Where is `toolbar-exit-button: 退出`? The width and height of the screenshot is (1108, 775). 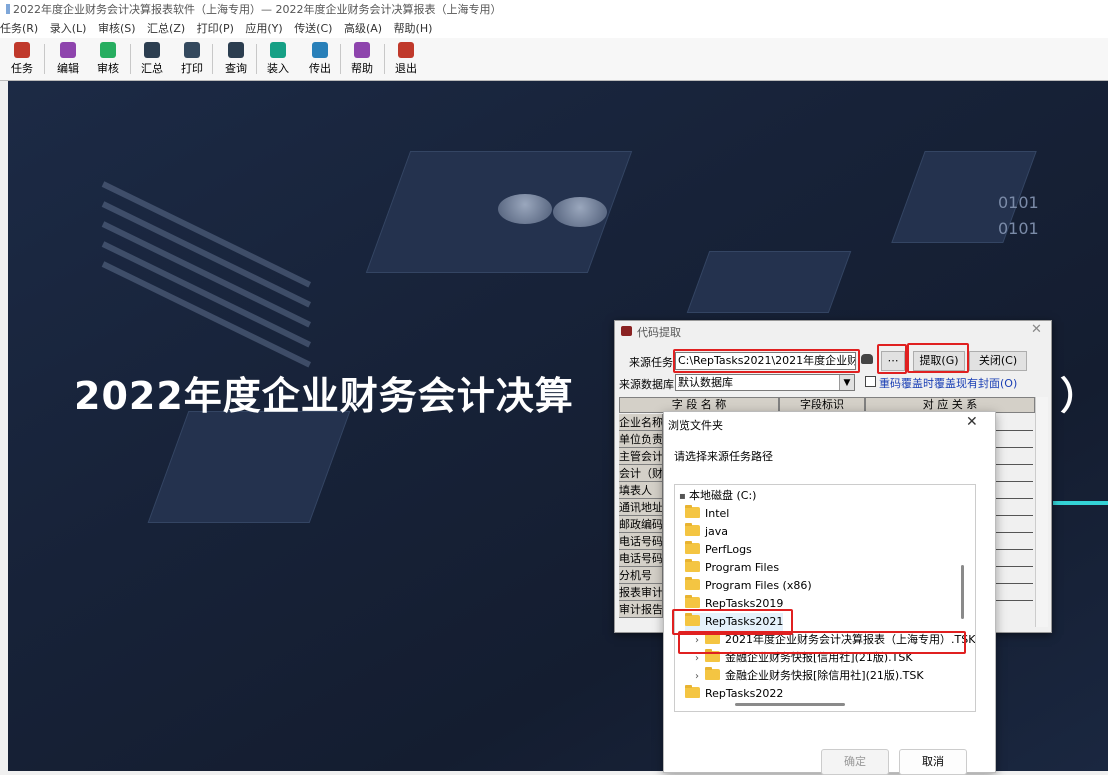
toolbar-exit-button: 退出 is located at coordinates (406, 59).